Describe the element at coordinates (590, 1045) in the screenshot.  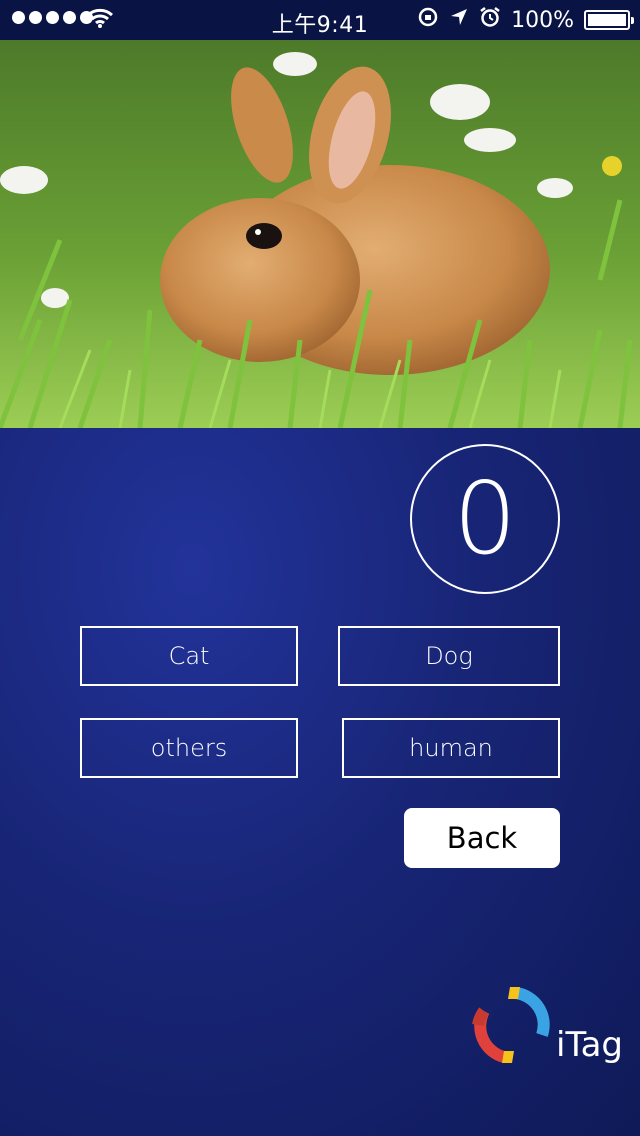
I see `itag-brand-name: iTag` at that location.